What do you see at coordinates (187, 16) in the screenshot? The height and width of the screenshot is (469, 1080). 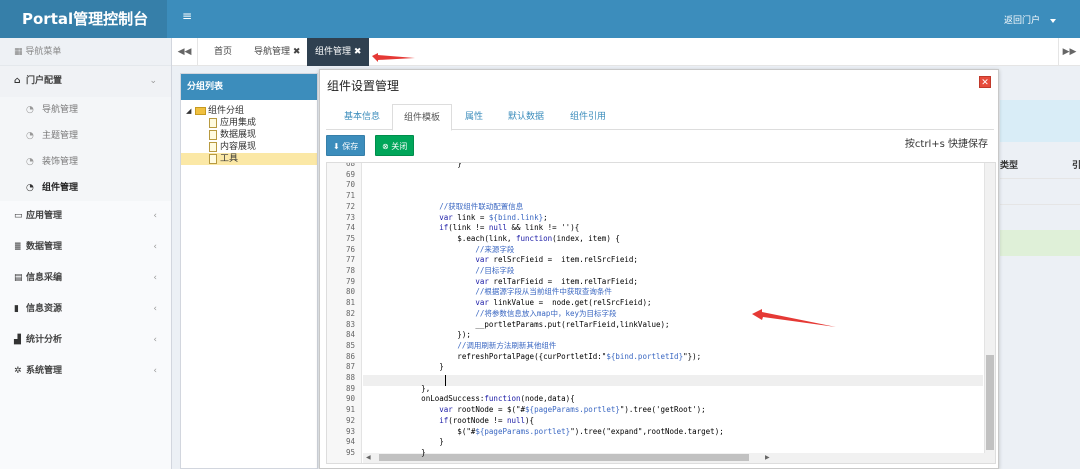 I see `hamburger-menu-icon: ≡` at bounding box center [187, 16].